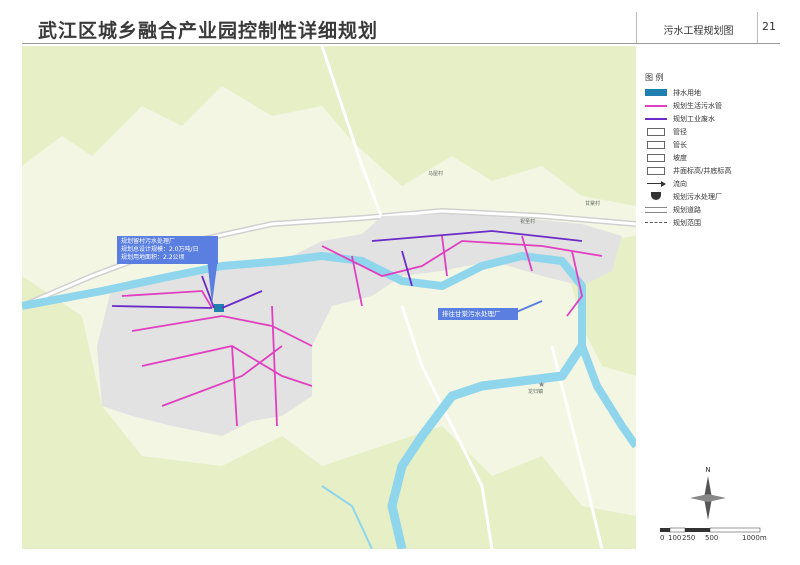  Describe the element at coordinates (657, 222) in the screenshot. I see `planning-boundary-symbol-icon` at that location.